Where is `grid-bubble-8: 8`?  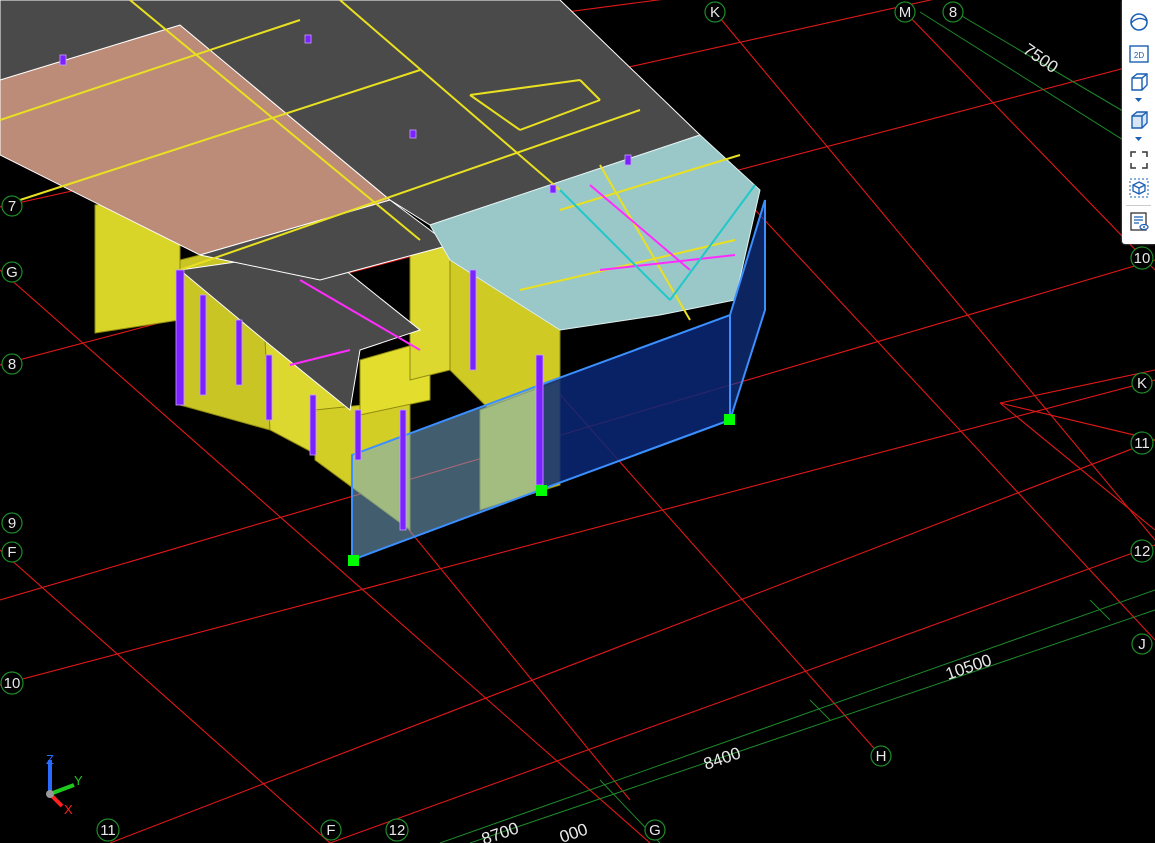
grid-bubble-8: 8 is located at coordinates (953, 12).